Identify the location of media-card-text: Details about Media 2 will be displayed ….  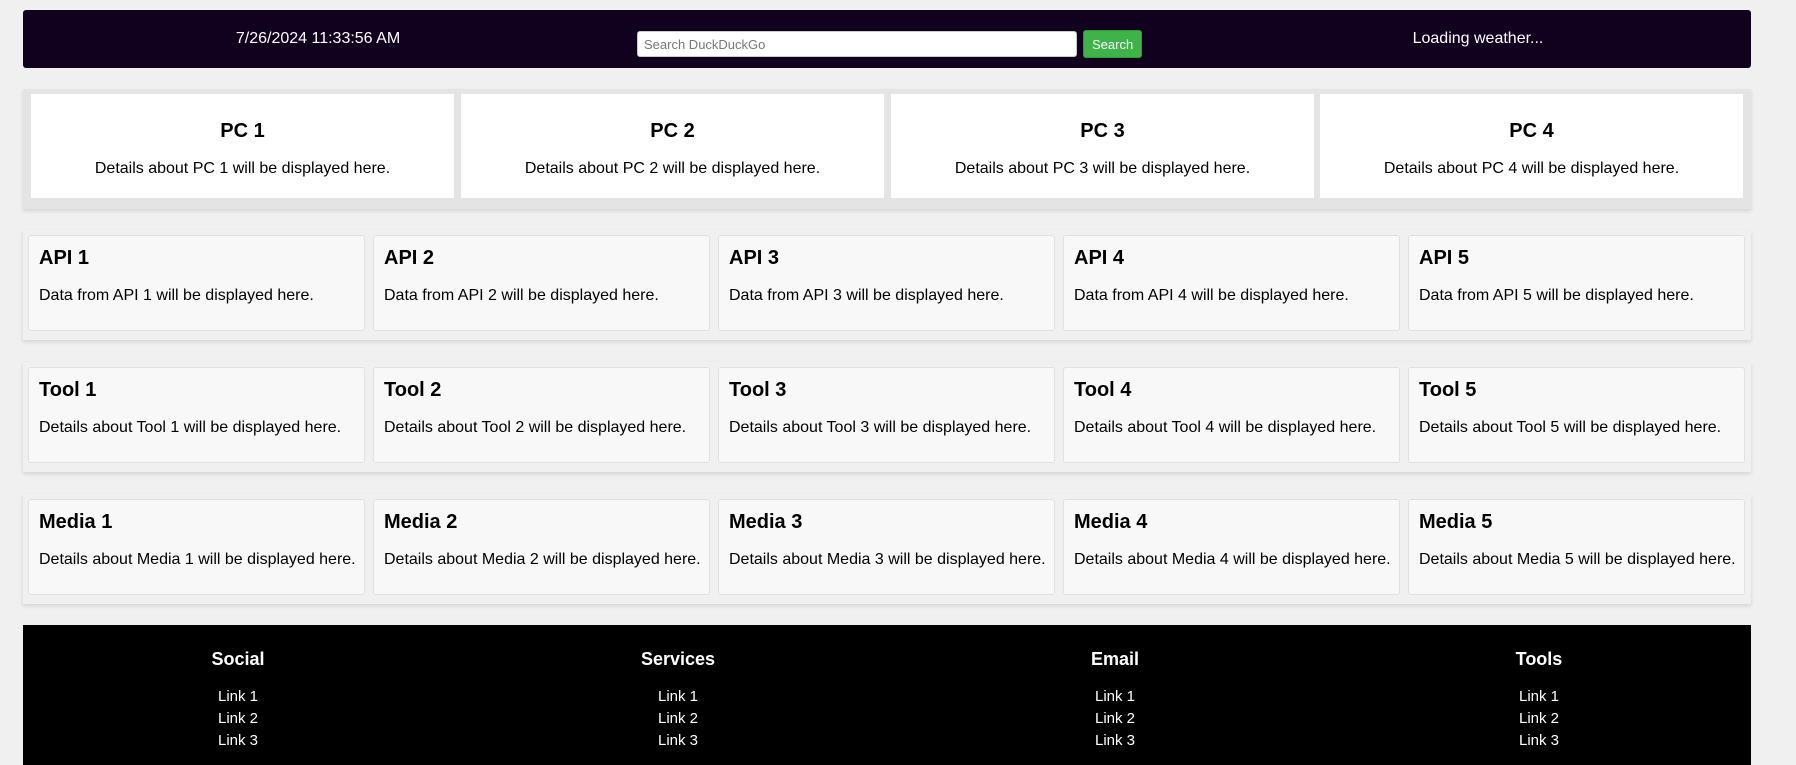
(542, 559).